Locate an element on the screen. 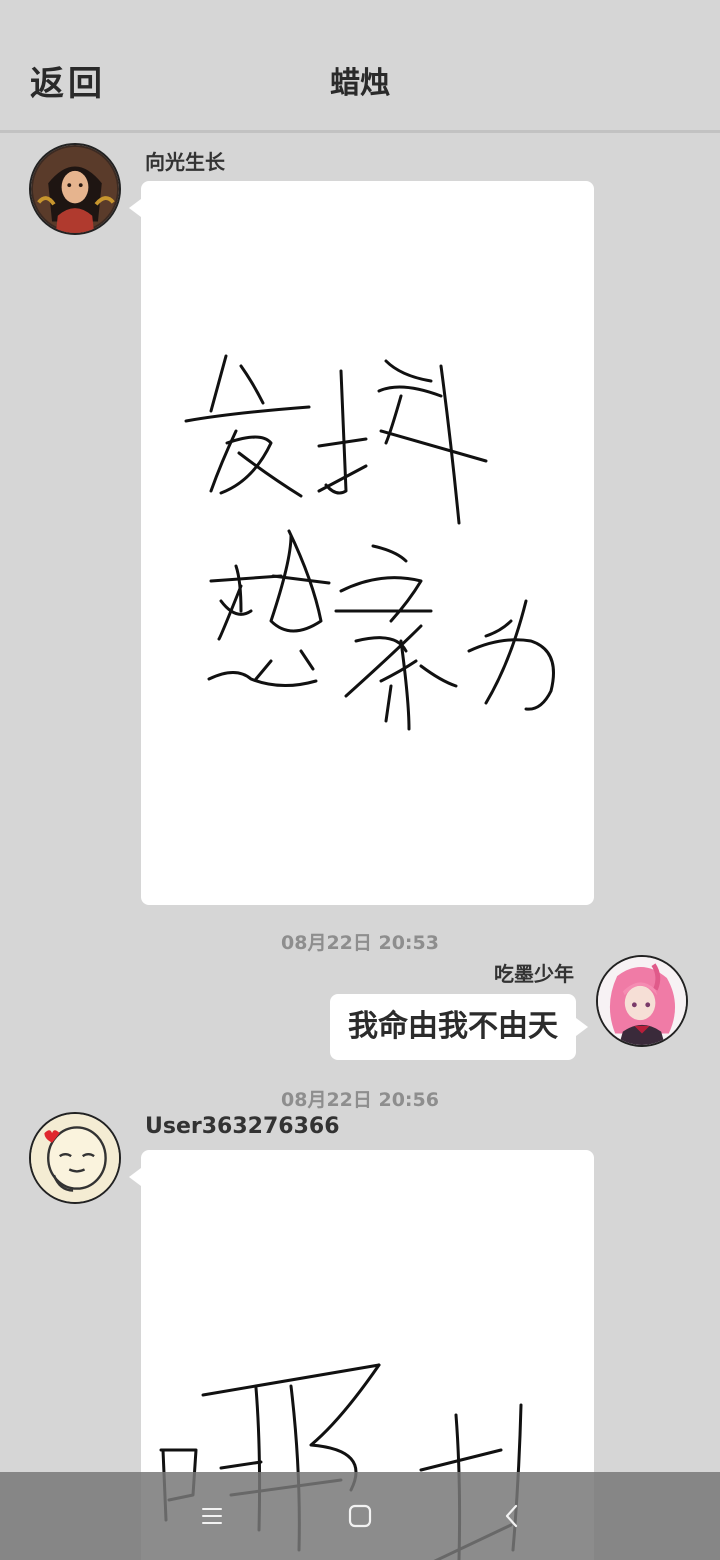  home-icon is located at coordinates (360, 1516).